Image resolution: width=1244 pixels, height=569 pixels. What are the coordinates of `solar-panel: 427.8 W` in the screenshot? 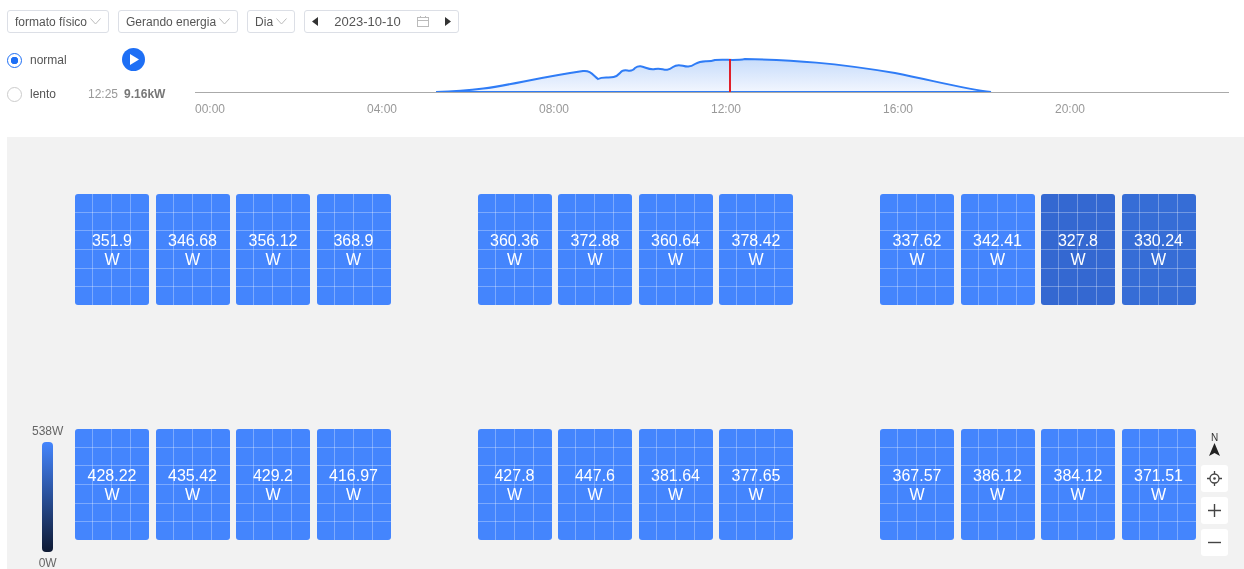 It's located at (514, 484).